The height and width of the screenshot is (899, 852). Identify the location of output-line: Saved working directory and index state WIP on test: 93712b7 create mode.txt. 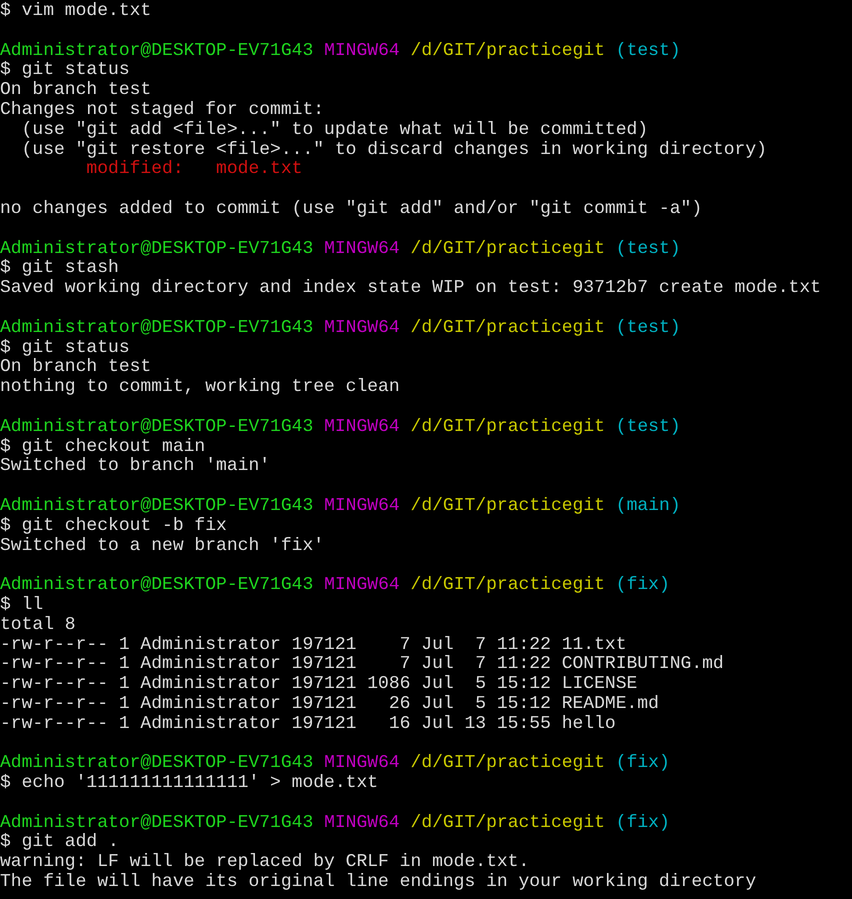
(410, 288).